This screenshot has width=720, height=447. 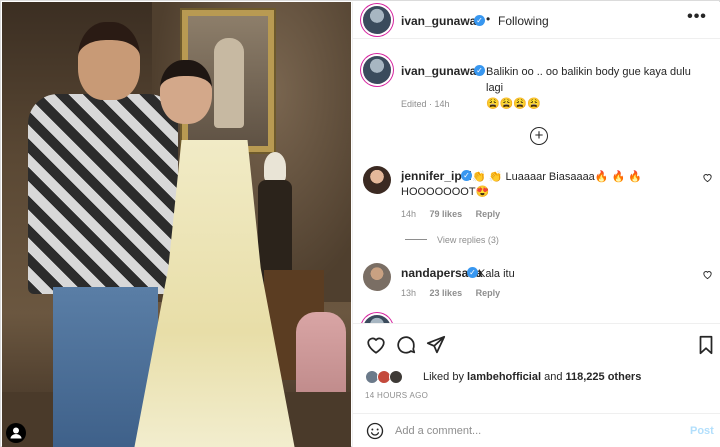 What do you see at coordinates (446, 293) in the screenshot?
I see `comment-likes: 23 likes` at bounding box center [446, 293].